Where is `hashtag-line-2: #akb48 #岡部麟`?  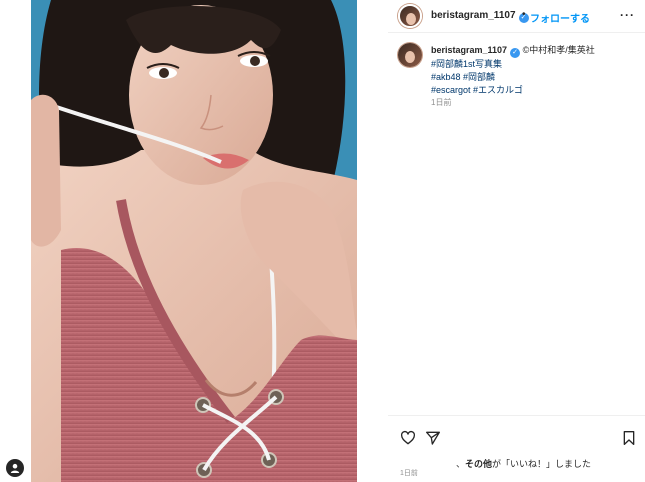 hashtag-line-2: #akb48 #岡部麟 is located at coordinates (533, 77).